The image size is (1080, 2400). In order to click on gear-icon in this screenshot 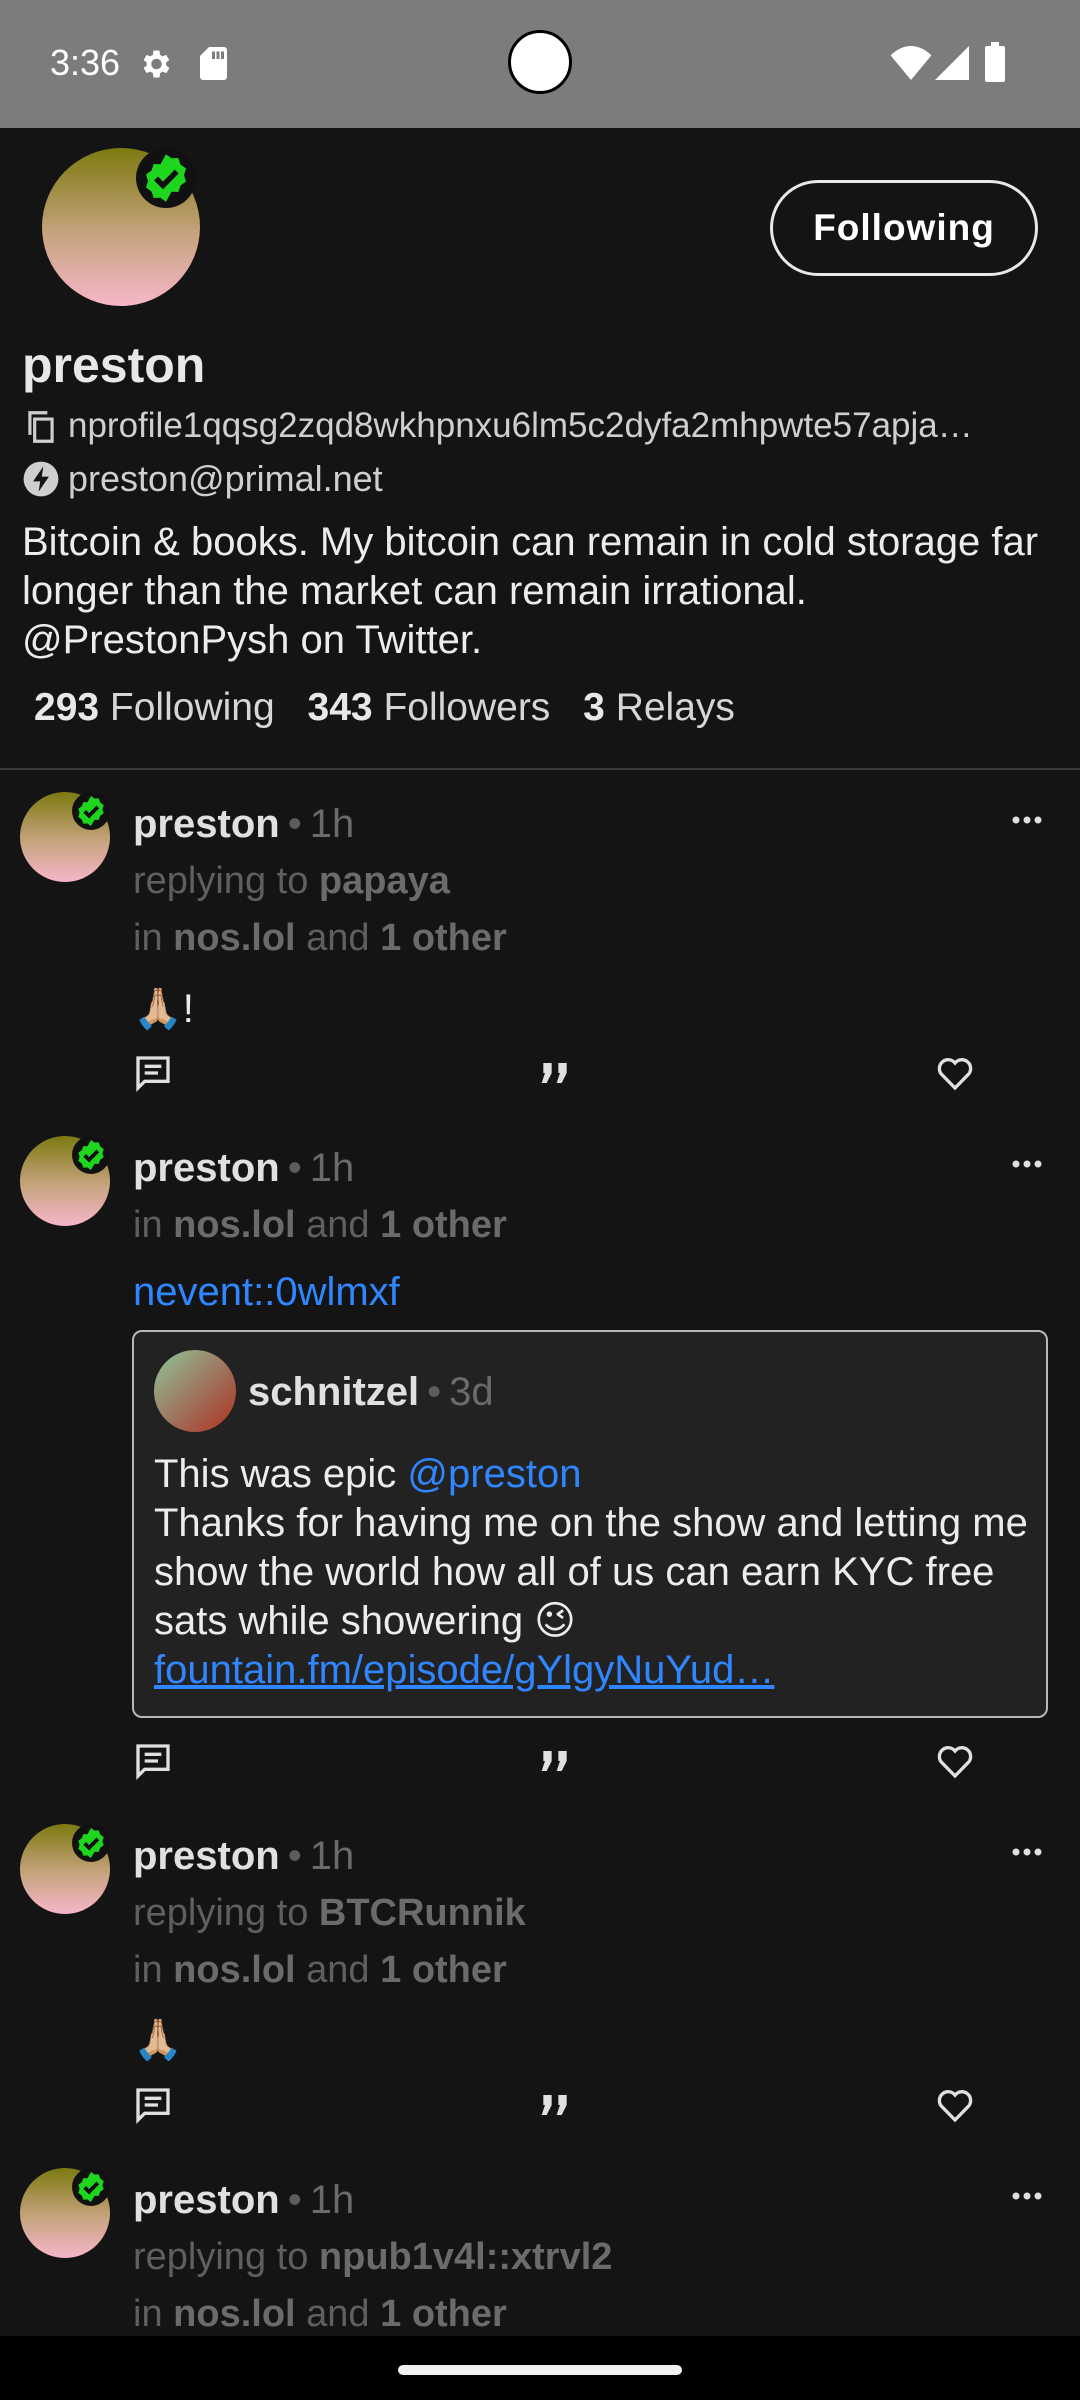, I will do `click(156, 64)`.